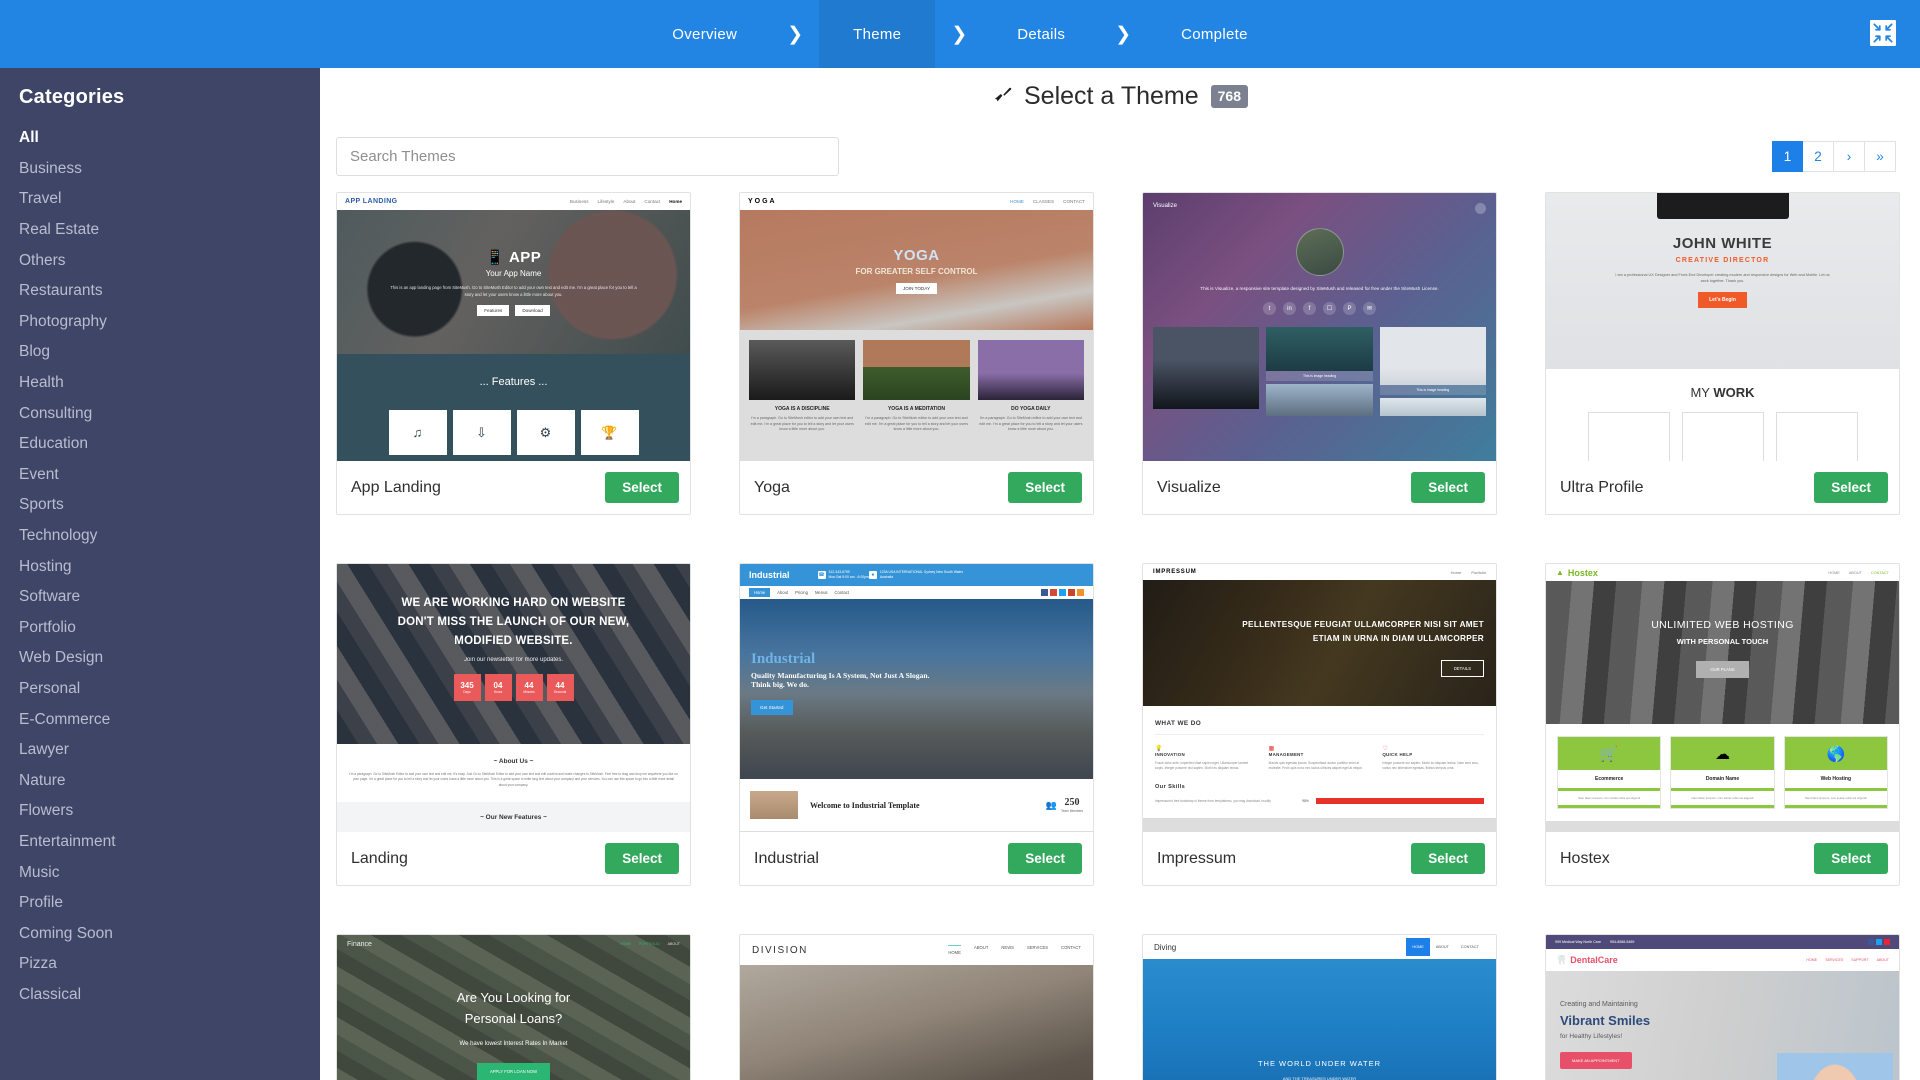 The height and width of the screenshot is (1080, 1920). What do you see at coordinates (160, 199) in the screenshot?
I see `category-item-travel: Travel` at bounding box center [160, 199].